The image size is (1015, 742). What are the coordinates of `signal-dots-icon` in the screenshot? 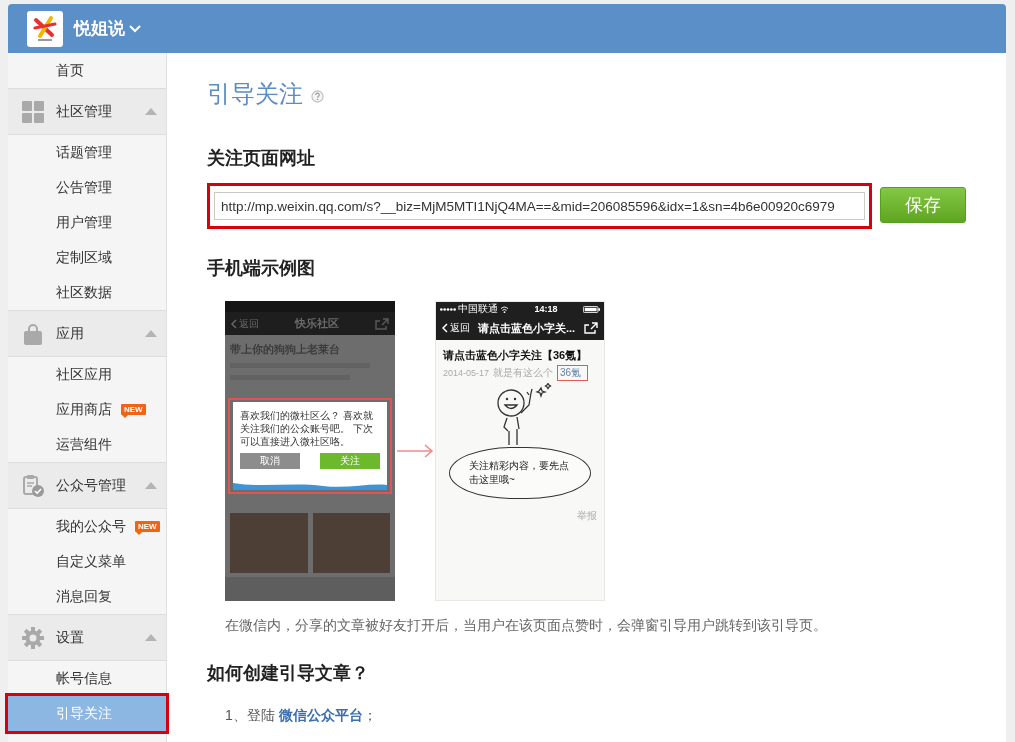 It's located at (448, 309).